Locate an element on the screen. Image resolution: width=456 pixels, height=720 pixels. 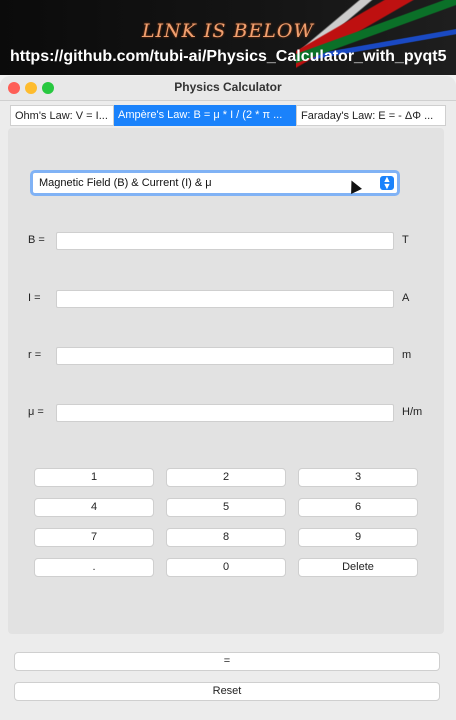
i-label: I = is located at coordinates (34, 298).